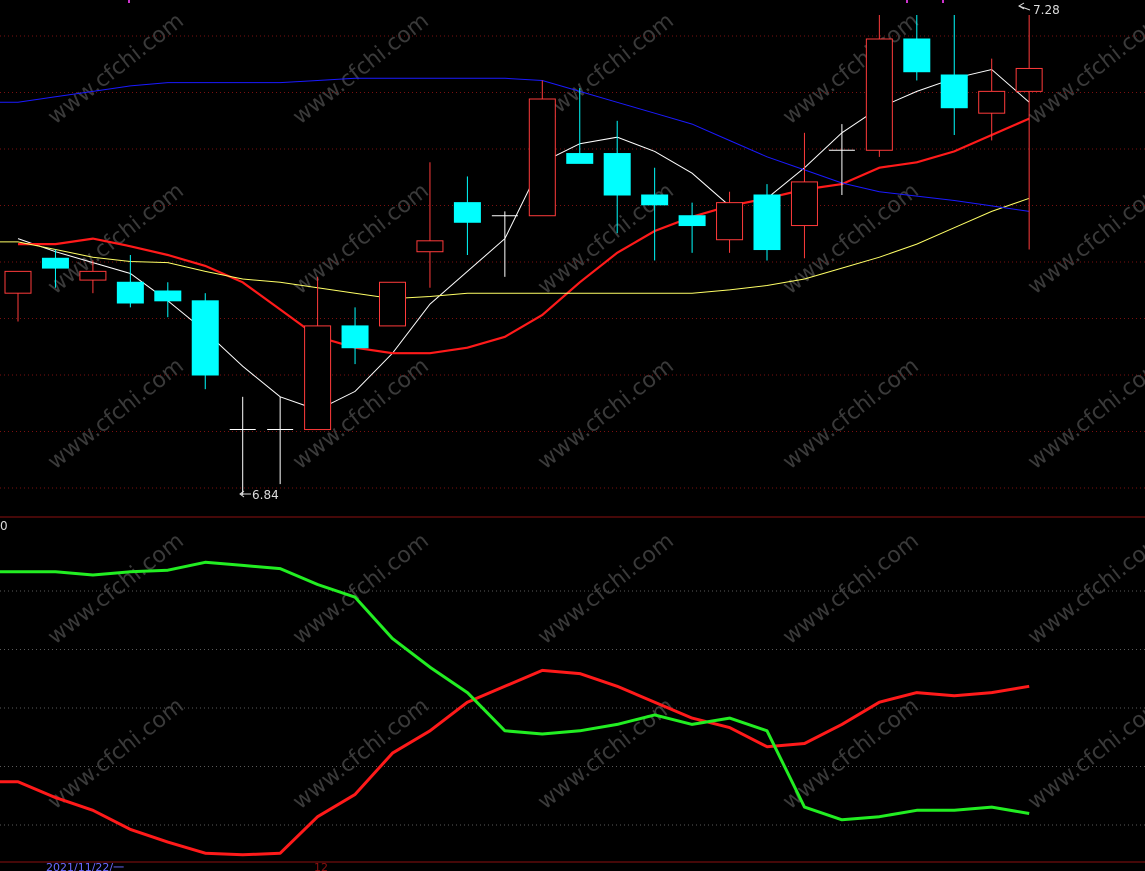 The width and height of the screenshot is (1145, 871). Describe the element at coordinates (265, 495) in the screenshot. I see `low-price-label: 6.84` at that location.